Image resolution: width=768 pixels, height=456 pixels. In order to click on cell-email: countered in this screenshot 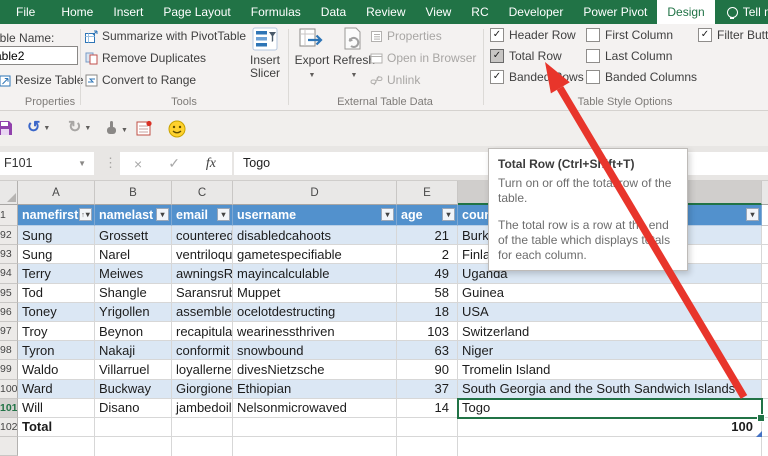, I will do `click(202, 236)`.